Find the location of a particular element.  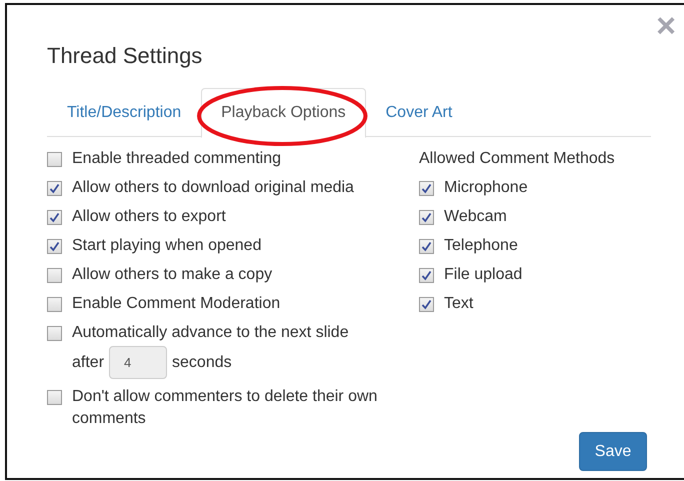

close-button: × is located at coordinates (666, 26).